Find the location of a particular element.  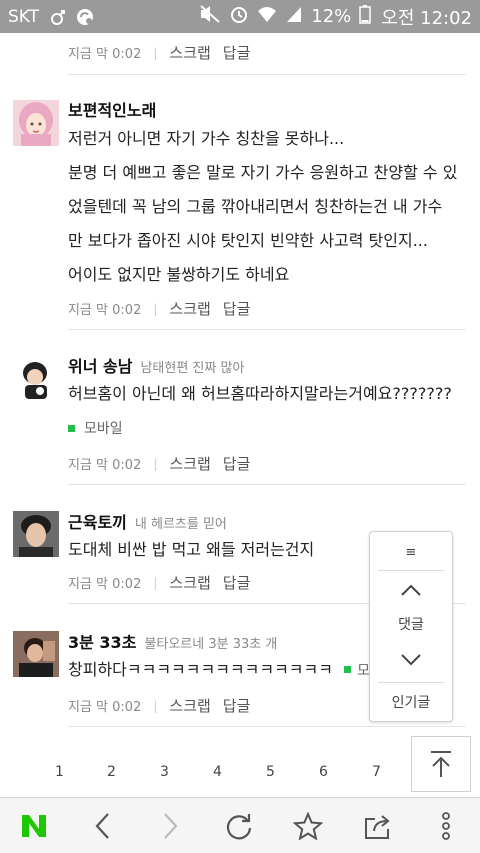

carrier-label: SKT is located at coordinates (24, 16).